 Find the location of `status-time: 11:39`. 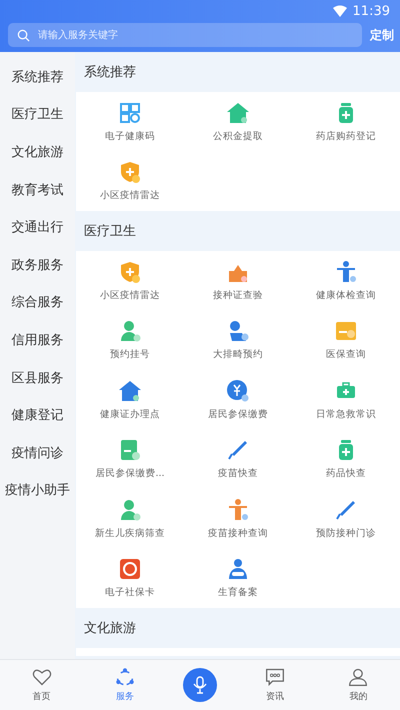

status-time: 11:39 is located at coordinates (371, 11).